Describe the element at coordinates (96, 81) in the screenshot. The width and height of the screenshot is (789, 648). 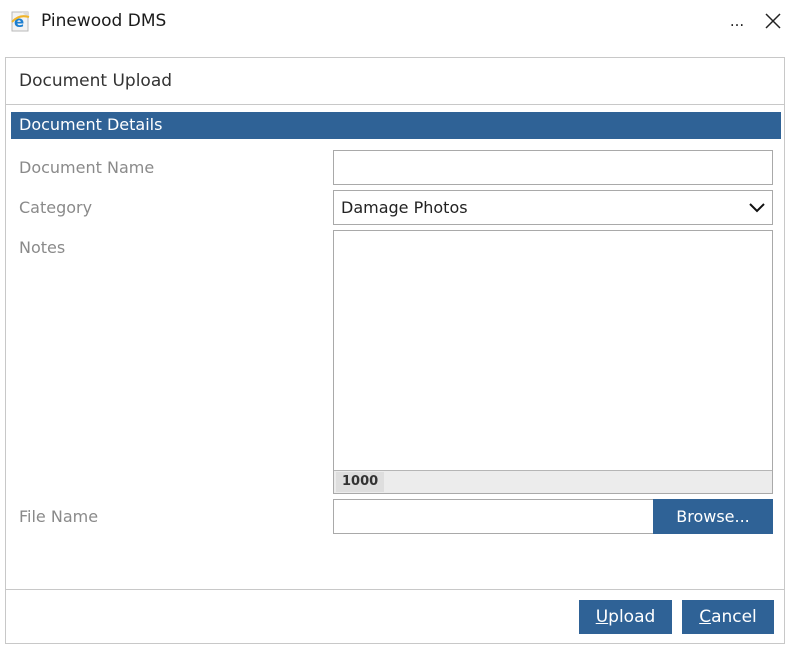
I see `dialog-title: Document Upload` at that location.